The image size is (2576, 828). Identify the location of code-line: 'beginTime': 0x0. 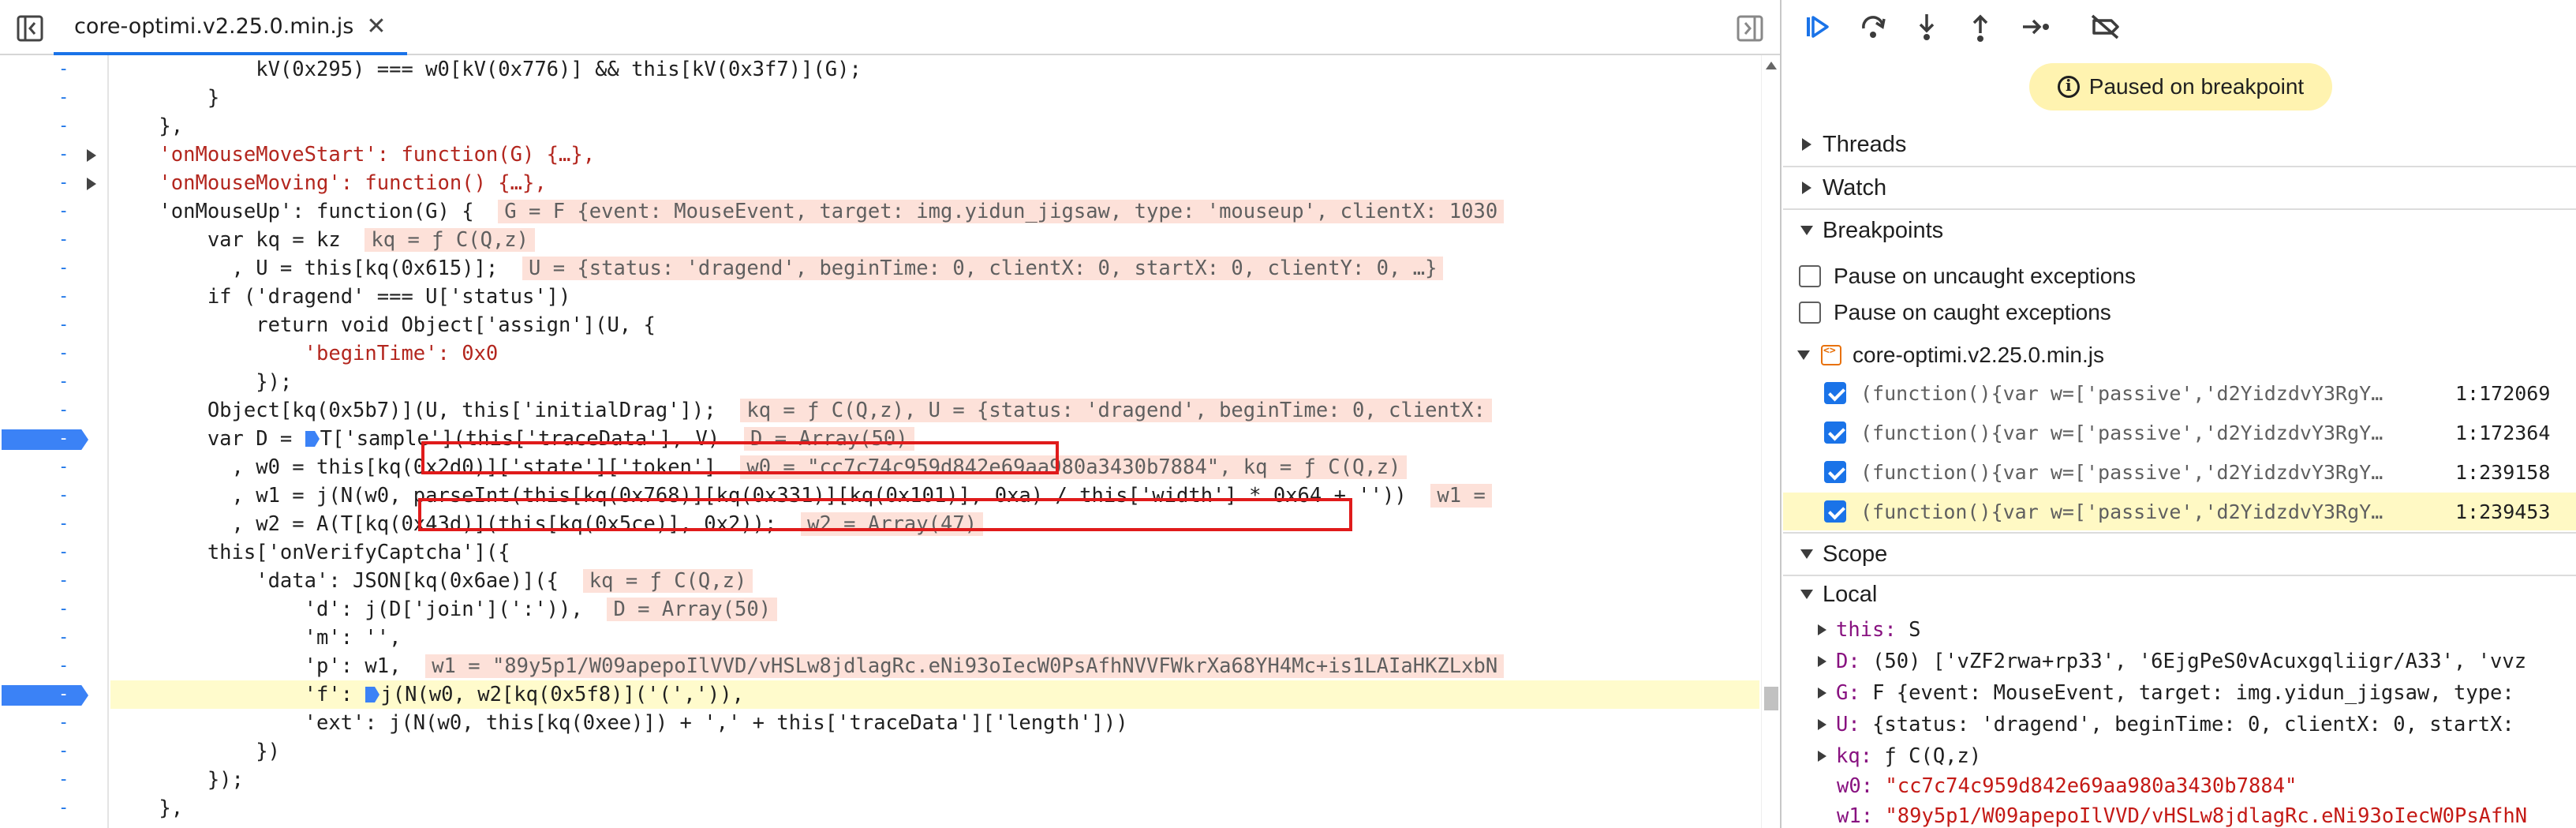
(304, 354).